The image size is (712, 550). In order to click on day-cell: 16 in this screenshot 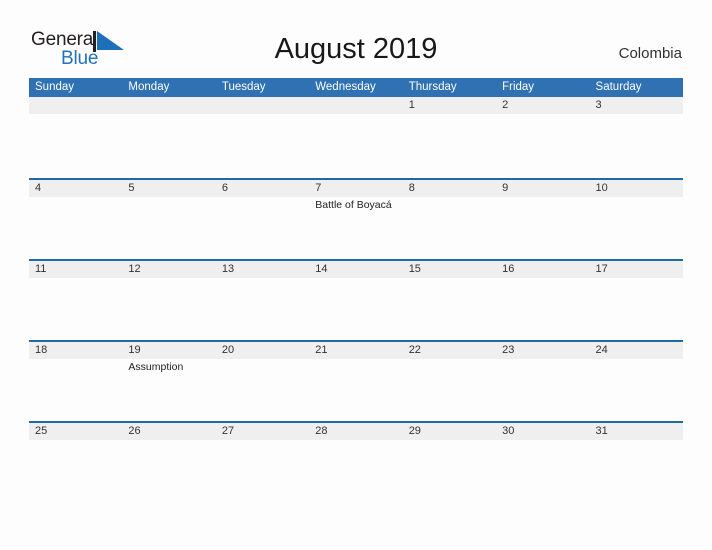, I will do `click(542, 300)`.